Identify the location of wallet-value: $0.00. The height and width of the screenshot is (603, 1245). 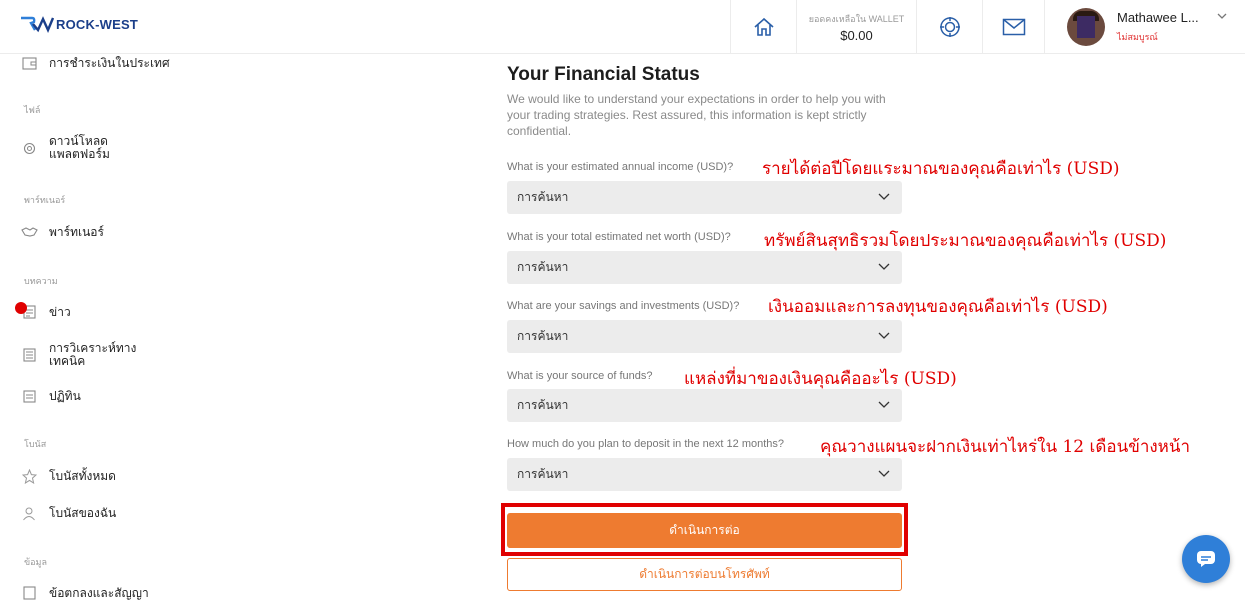
(856, 35).